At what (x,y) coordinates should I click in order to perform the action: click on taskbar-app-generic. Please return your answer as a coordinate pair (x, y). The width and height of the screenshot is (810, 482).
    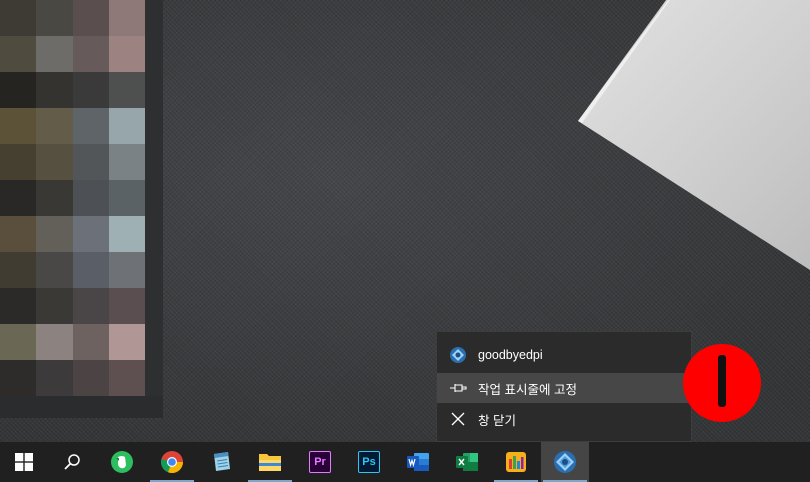
    Looking at the image, I should click on (516, 462).